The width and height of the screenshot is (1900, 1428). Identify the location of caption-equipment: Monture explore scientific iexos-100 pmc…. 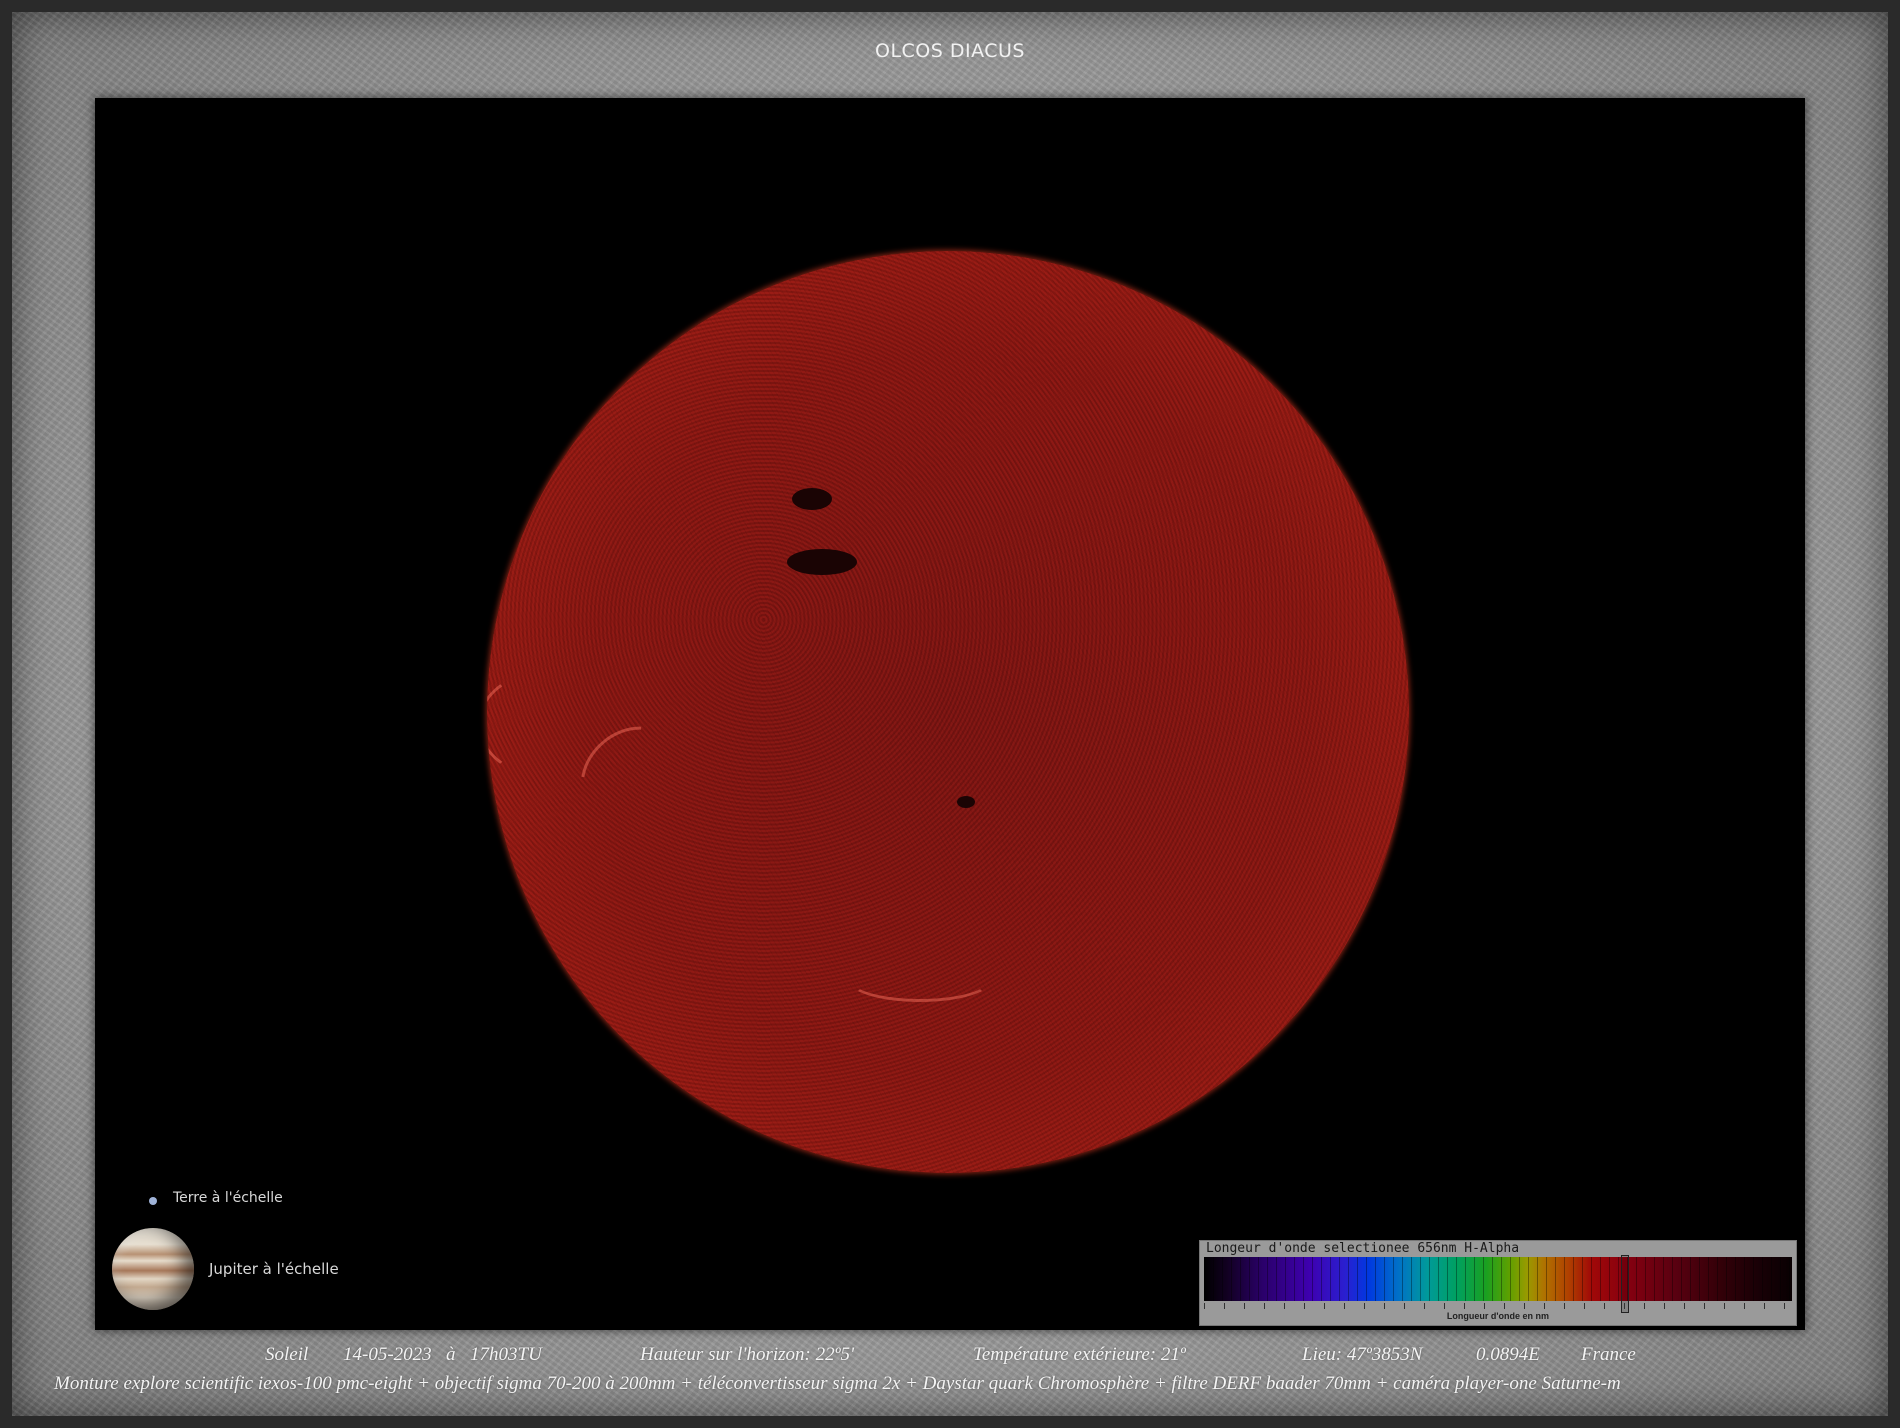
(837, 1383).